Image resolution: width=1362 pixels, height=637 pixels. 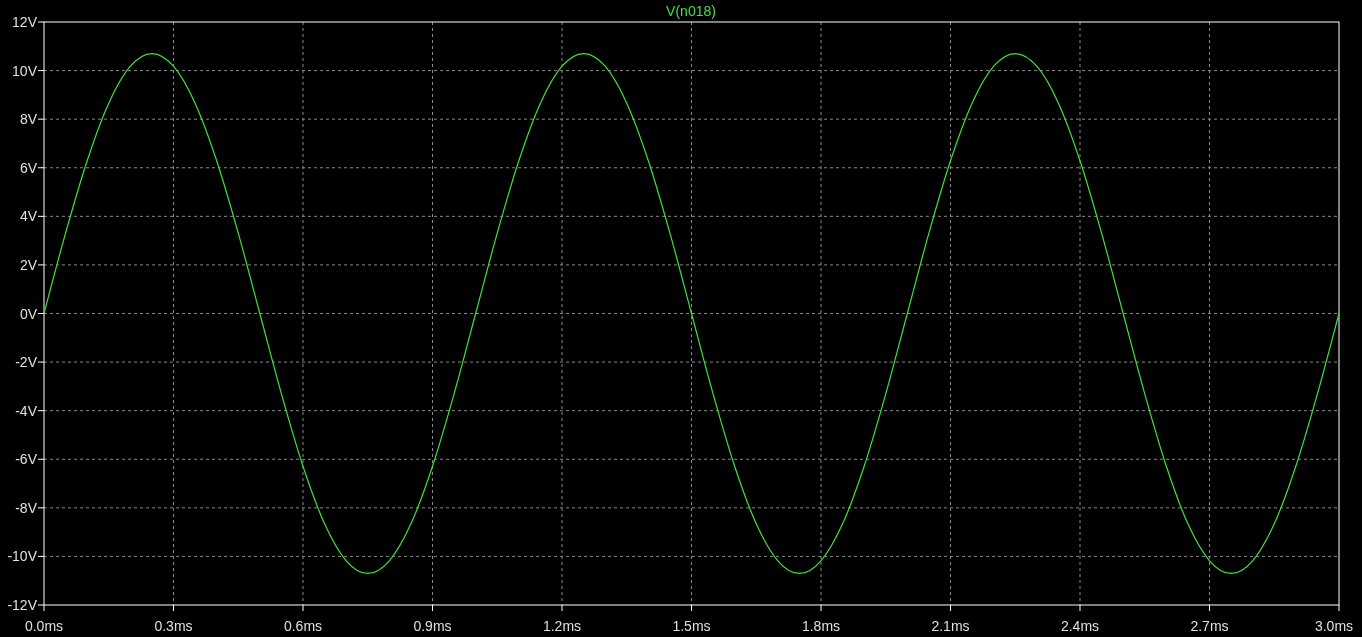 I want to click on x-tick-label: 0.3ms, so click(x=173, y=626).